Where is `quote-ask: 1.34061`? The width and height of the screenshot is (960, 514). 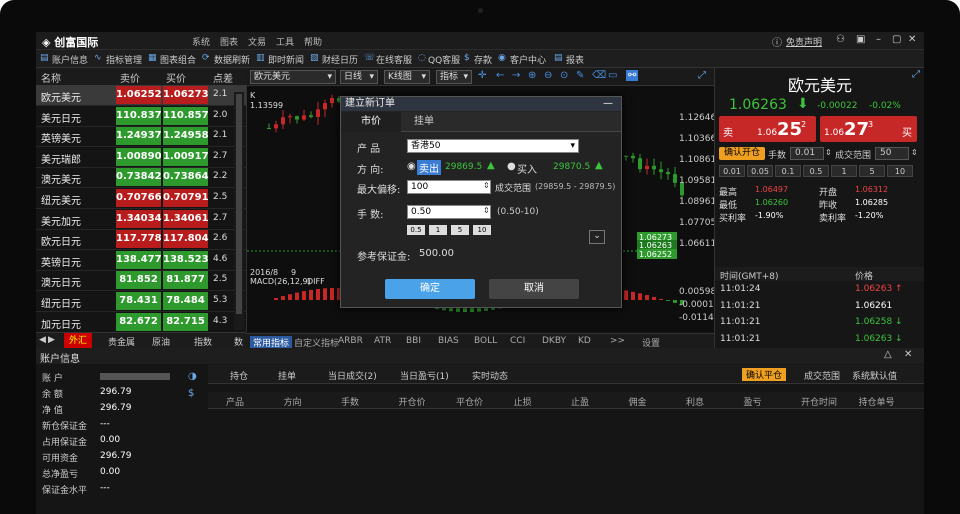
quote-ask: 1.34061 is located at coordinates (186, 218).